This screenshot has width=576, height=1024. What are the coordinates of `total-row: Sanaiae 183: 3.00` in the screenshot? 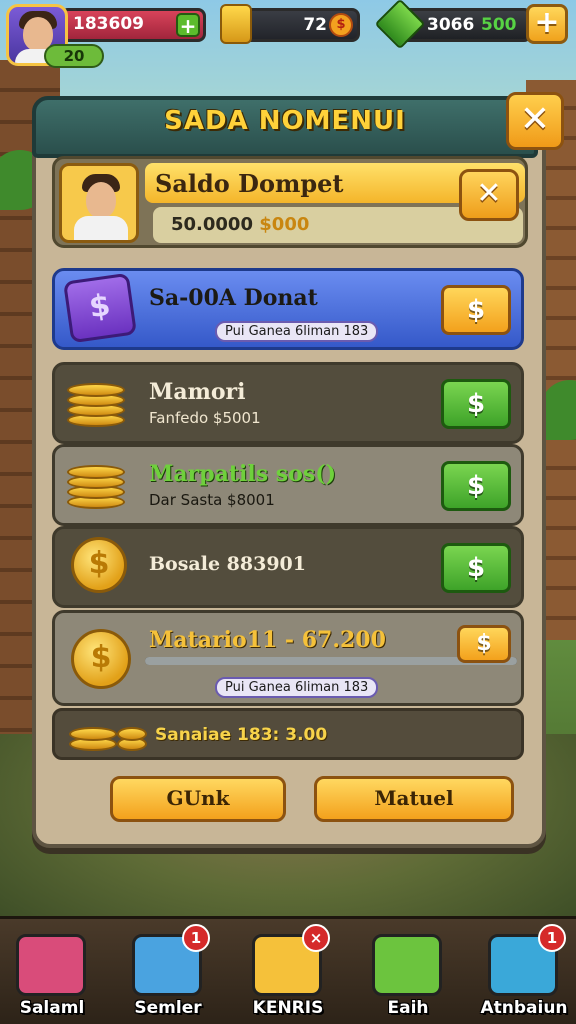 It's located at (288, 734).